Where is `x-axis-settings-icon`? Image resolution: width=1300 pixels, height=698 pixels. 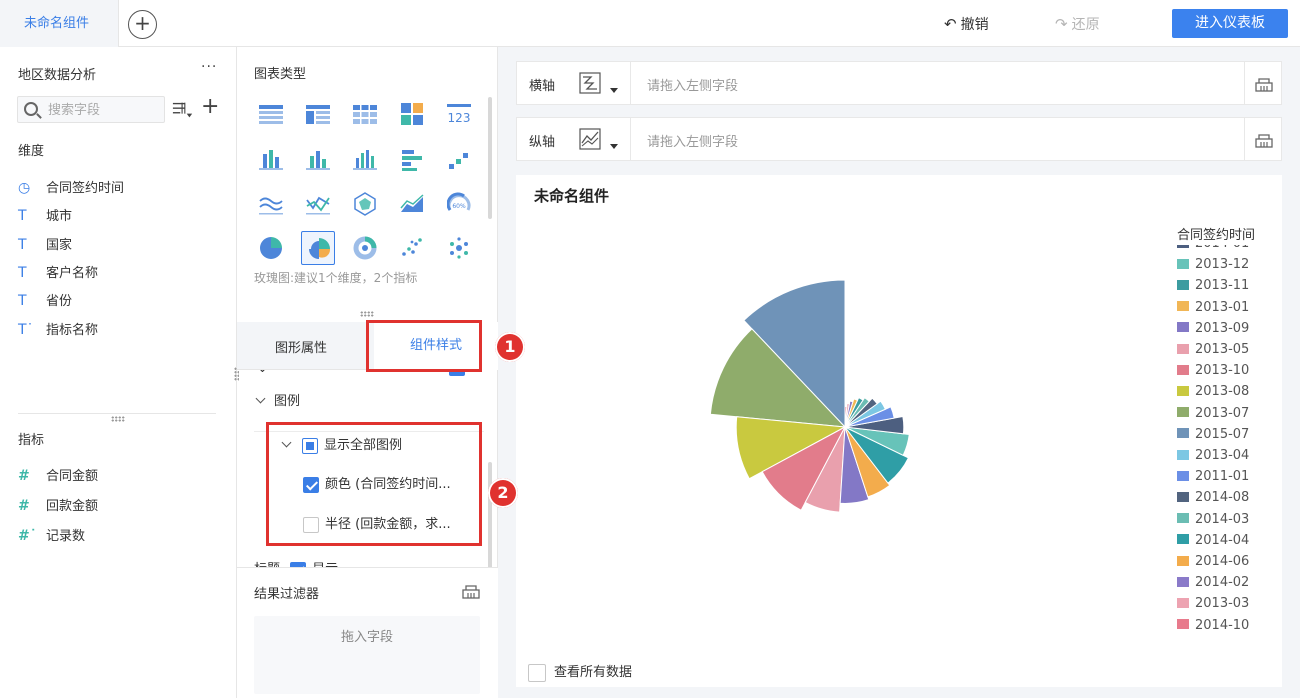
x-axis-settings-icon is located at coordinates (1264, 84).